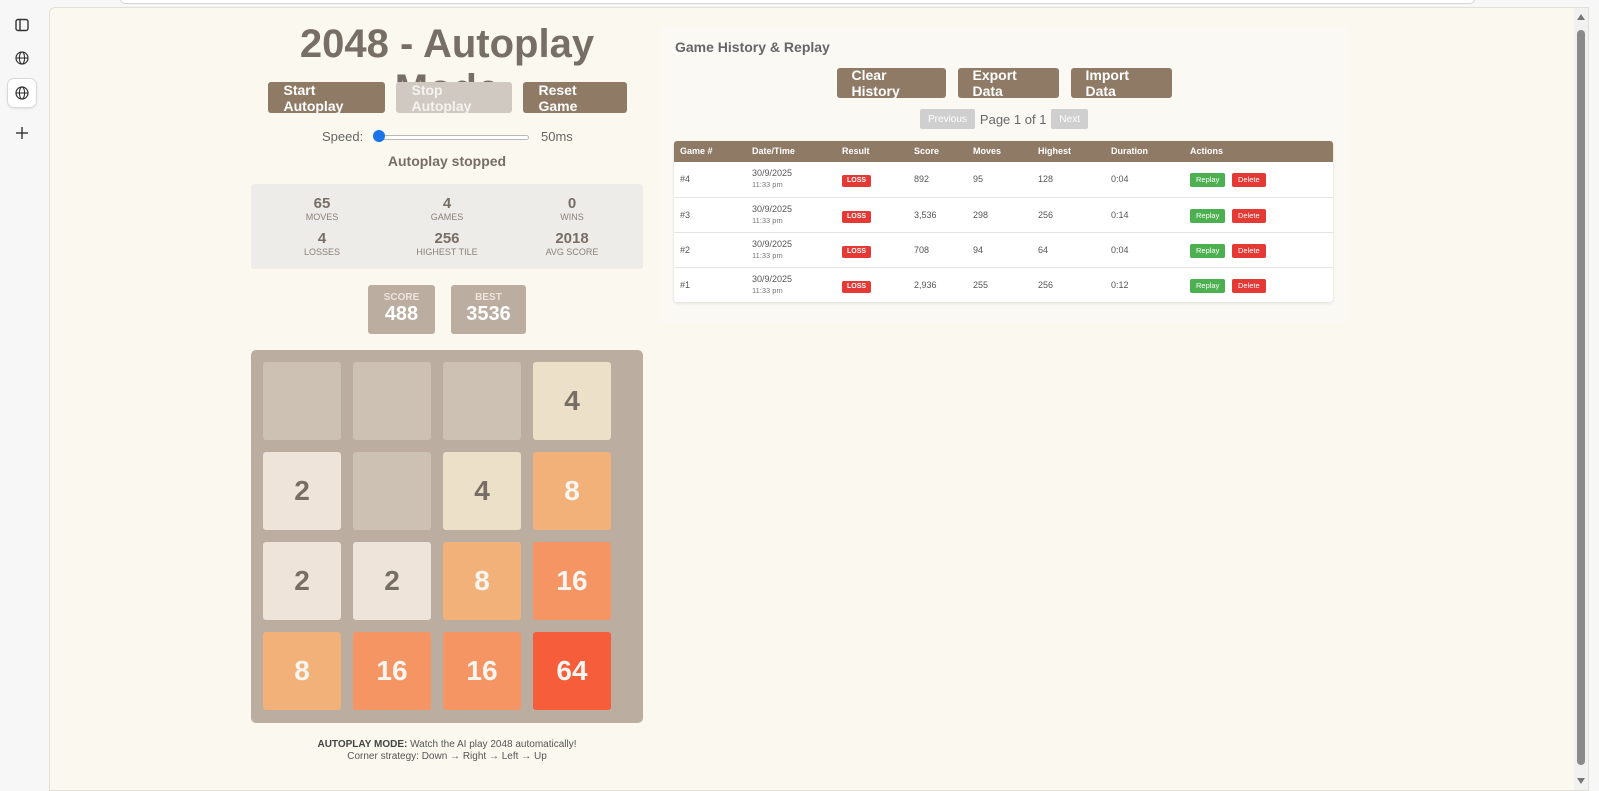 This screenshot has width=1599, height=791. I want to click on import-data-button: Import Data, so click(1121, 83).